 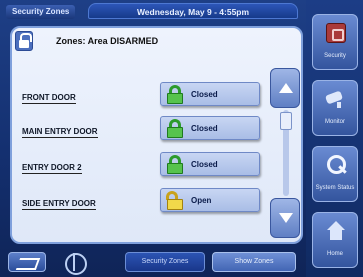 What do you see at coordinates (193, 11) in the screenshot?
I see `date-time: Wednesday, May 9 - 4:55pm` at bounding box center [193, 11].